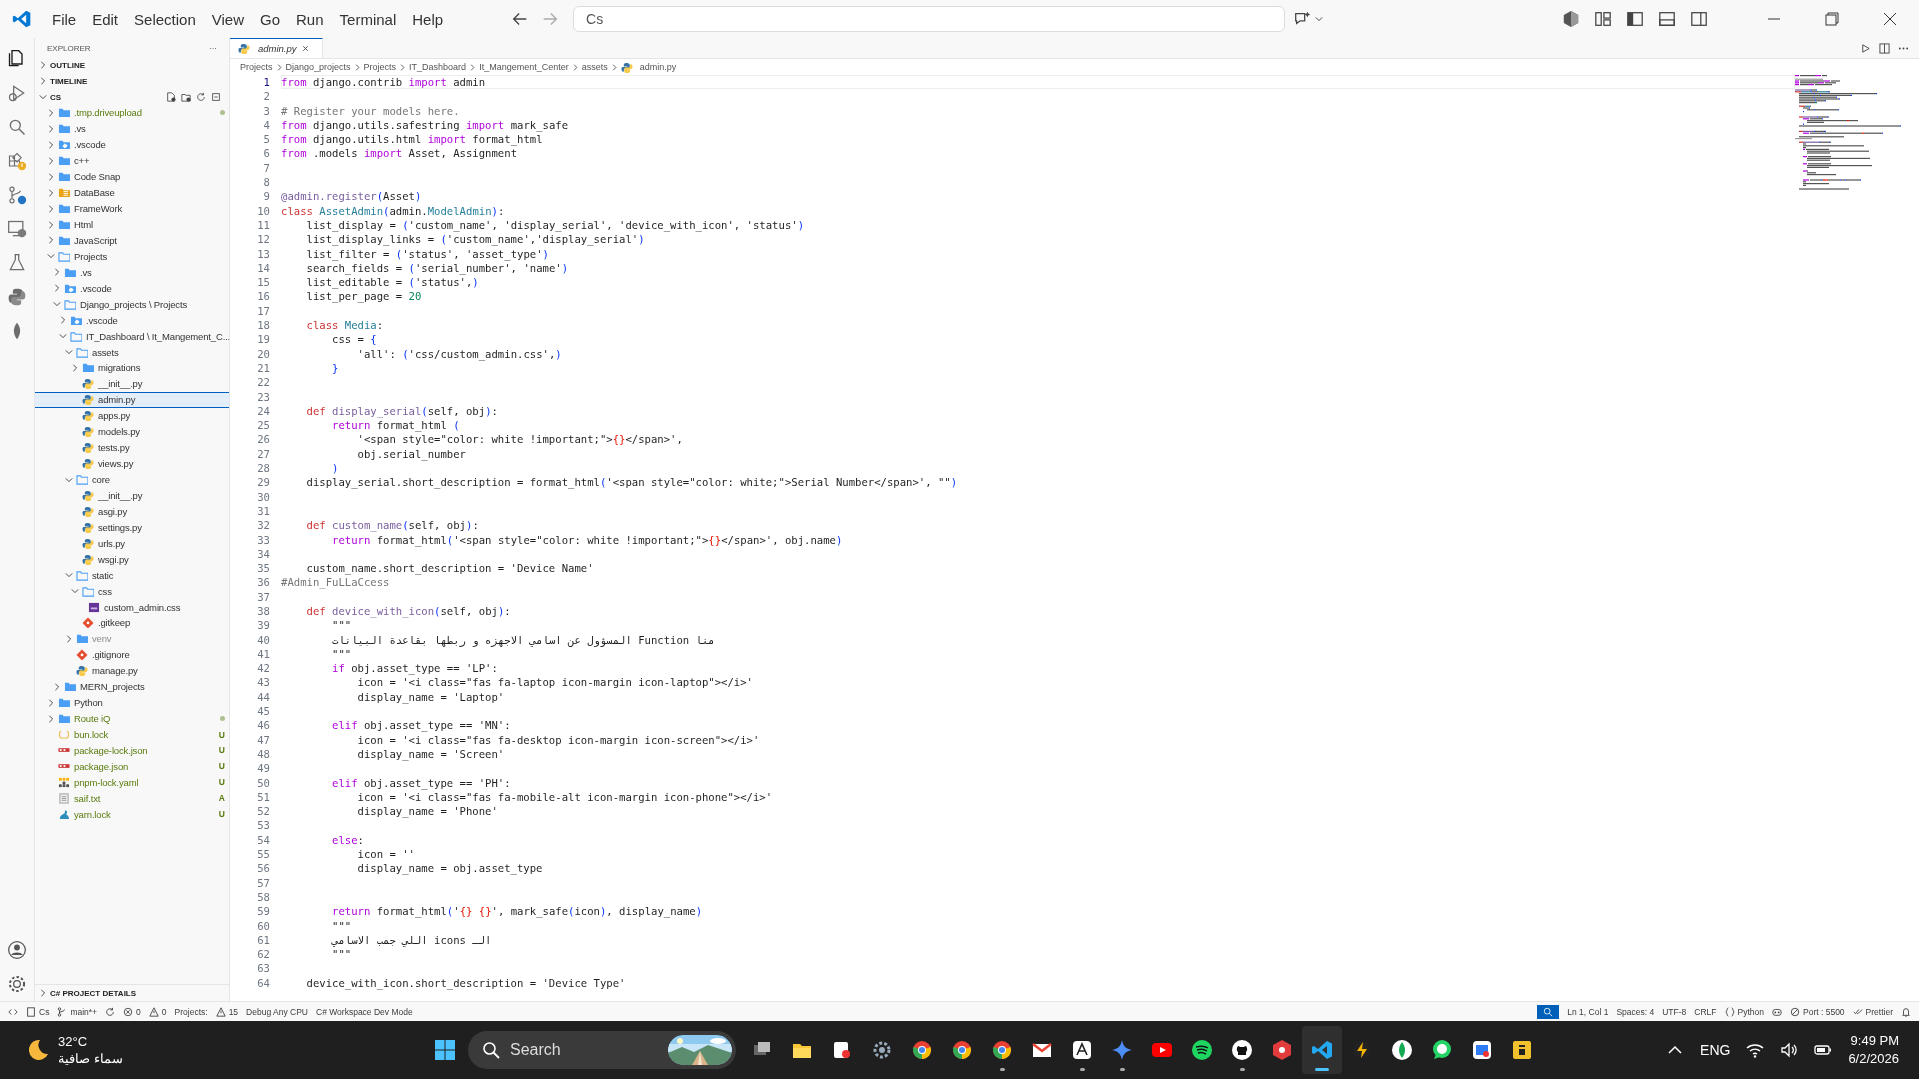 This screenshot has width=1919, height=1079. I want to click on new-folder-icon, so click(186, 97).